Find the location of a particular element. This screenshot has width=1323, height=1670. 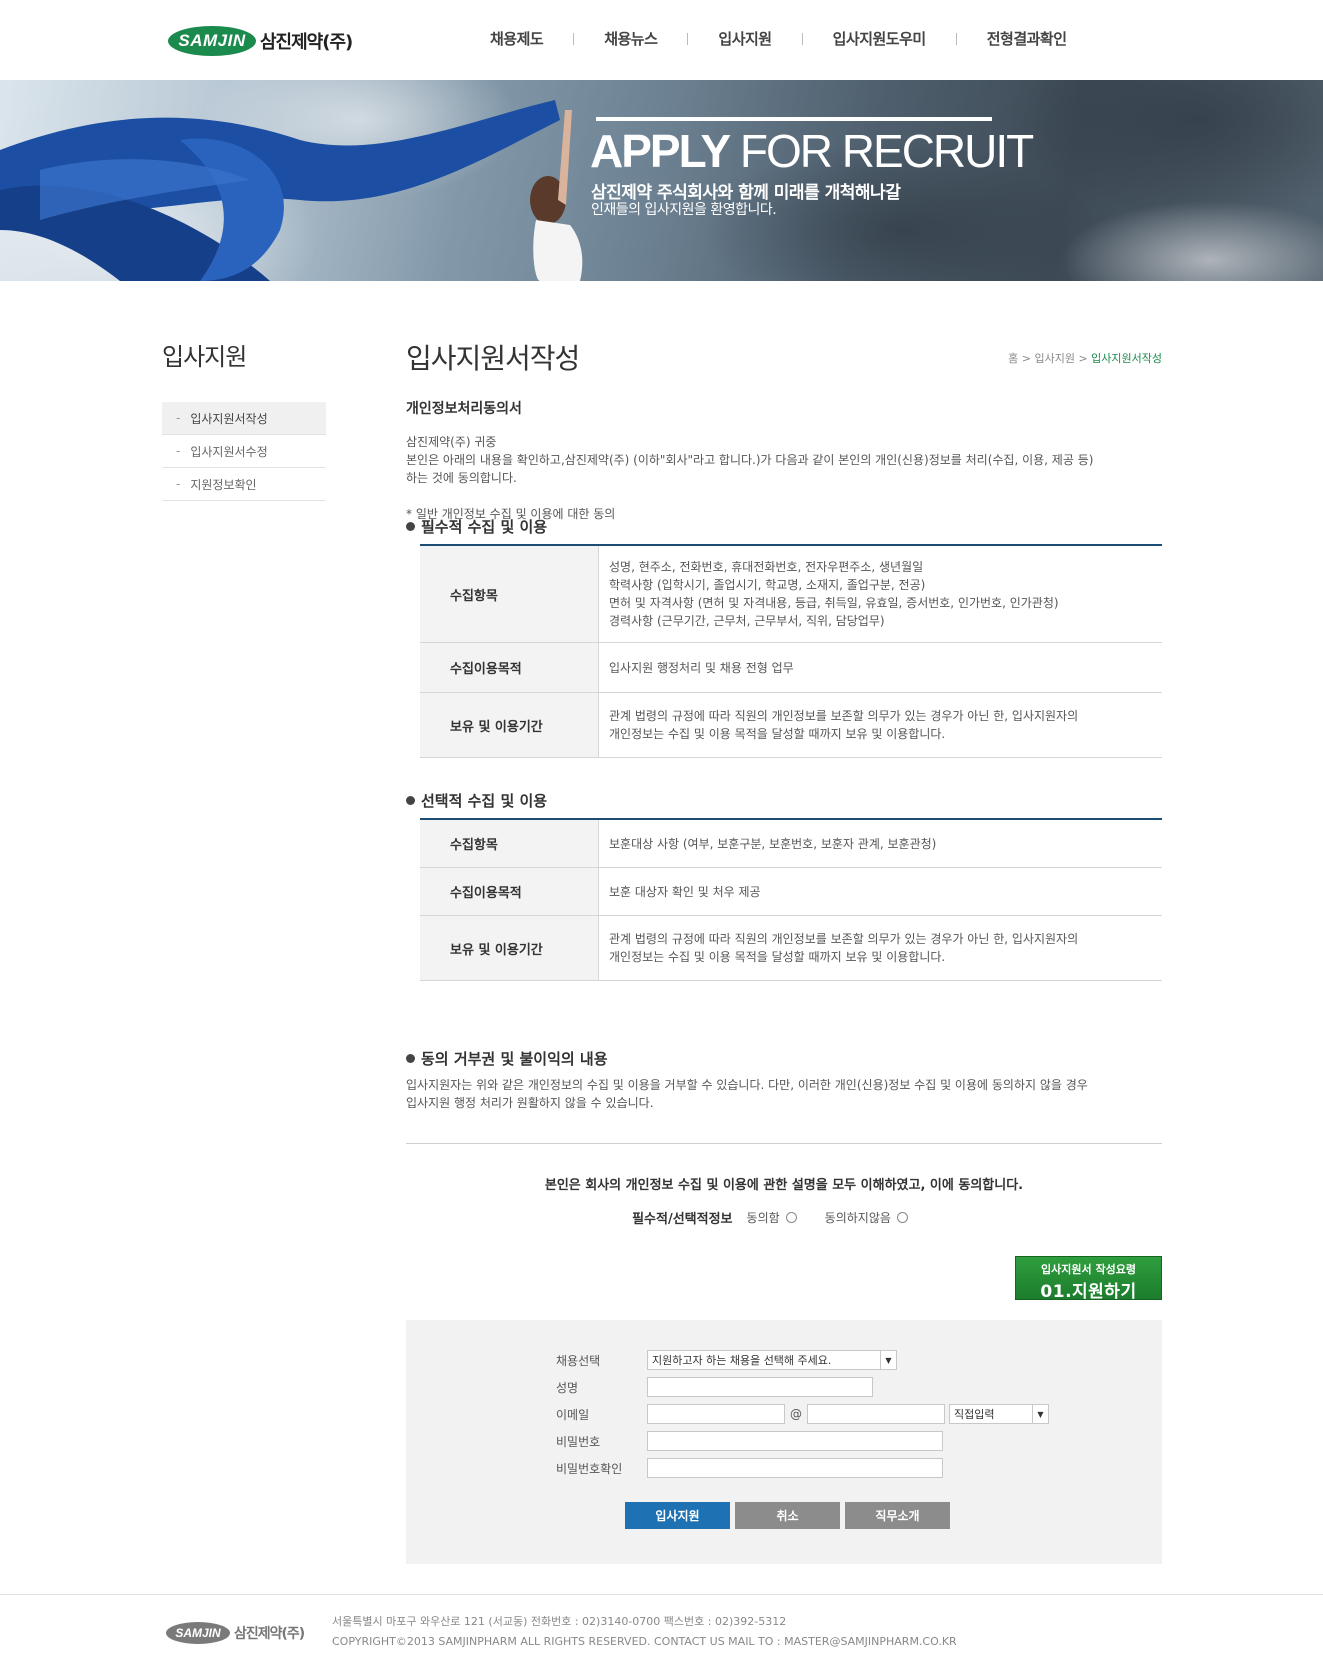

table-data-cell: 입사지원 행정처리 및 채용 전형 업무 is located at coordinates (880, 667).